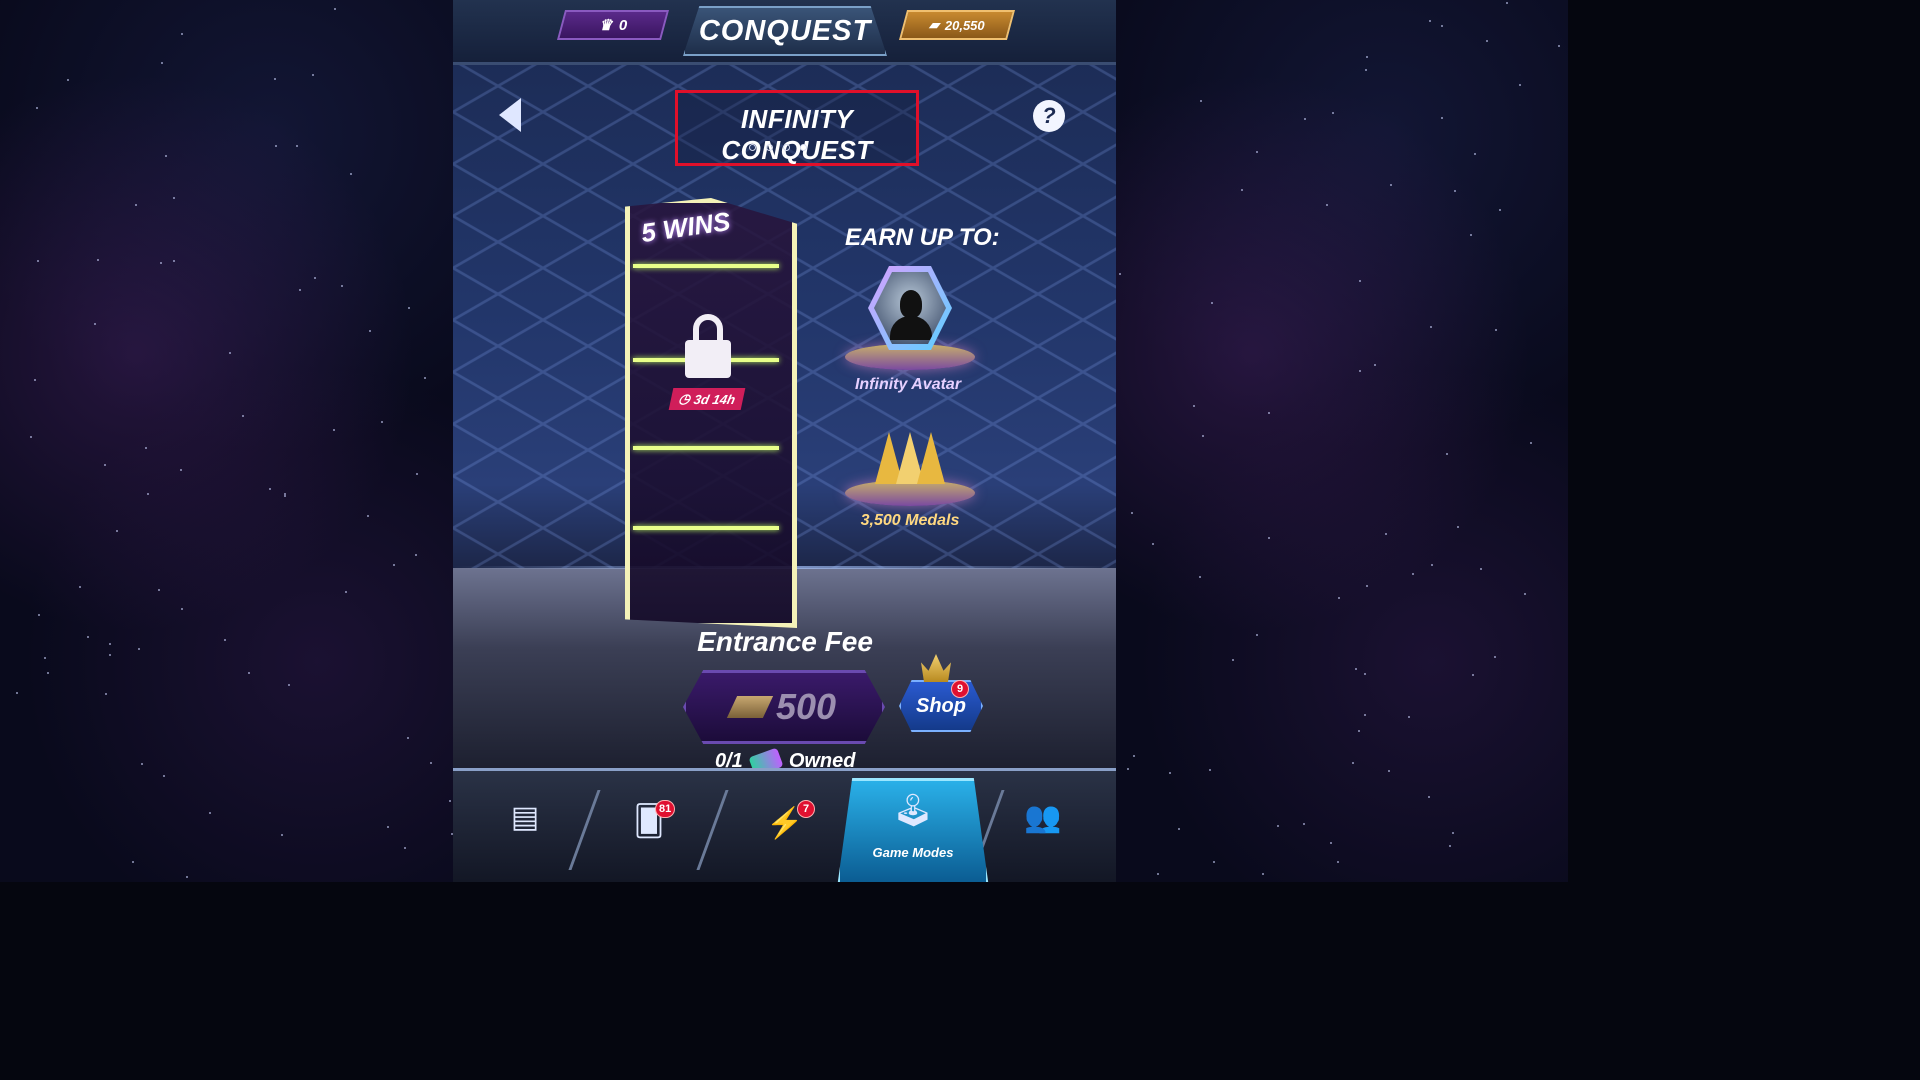 This screenshot has width=1920, height=1080. Describe the element at coordinates (784, 707) in the screenshot. I see `entrance-fee-button: 500` at that location.